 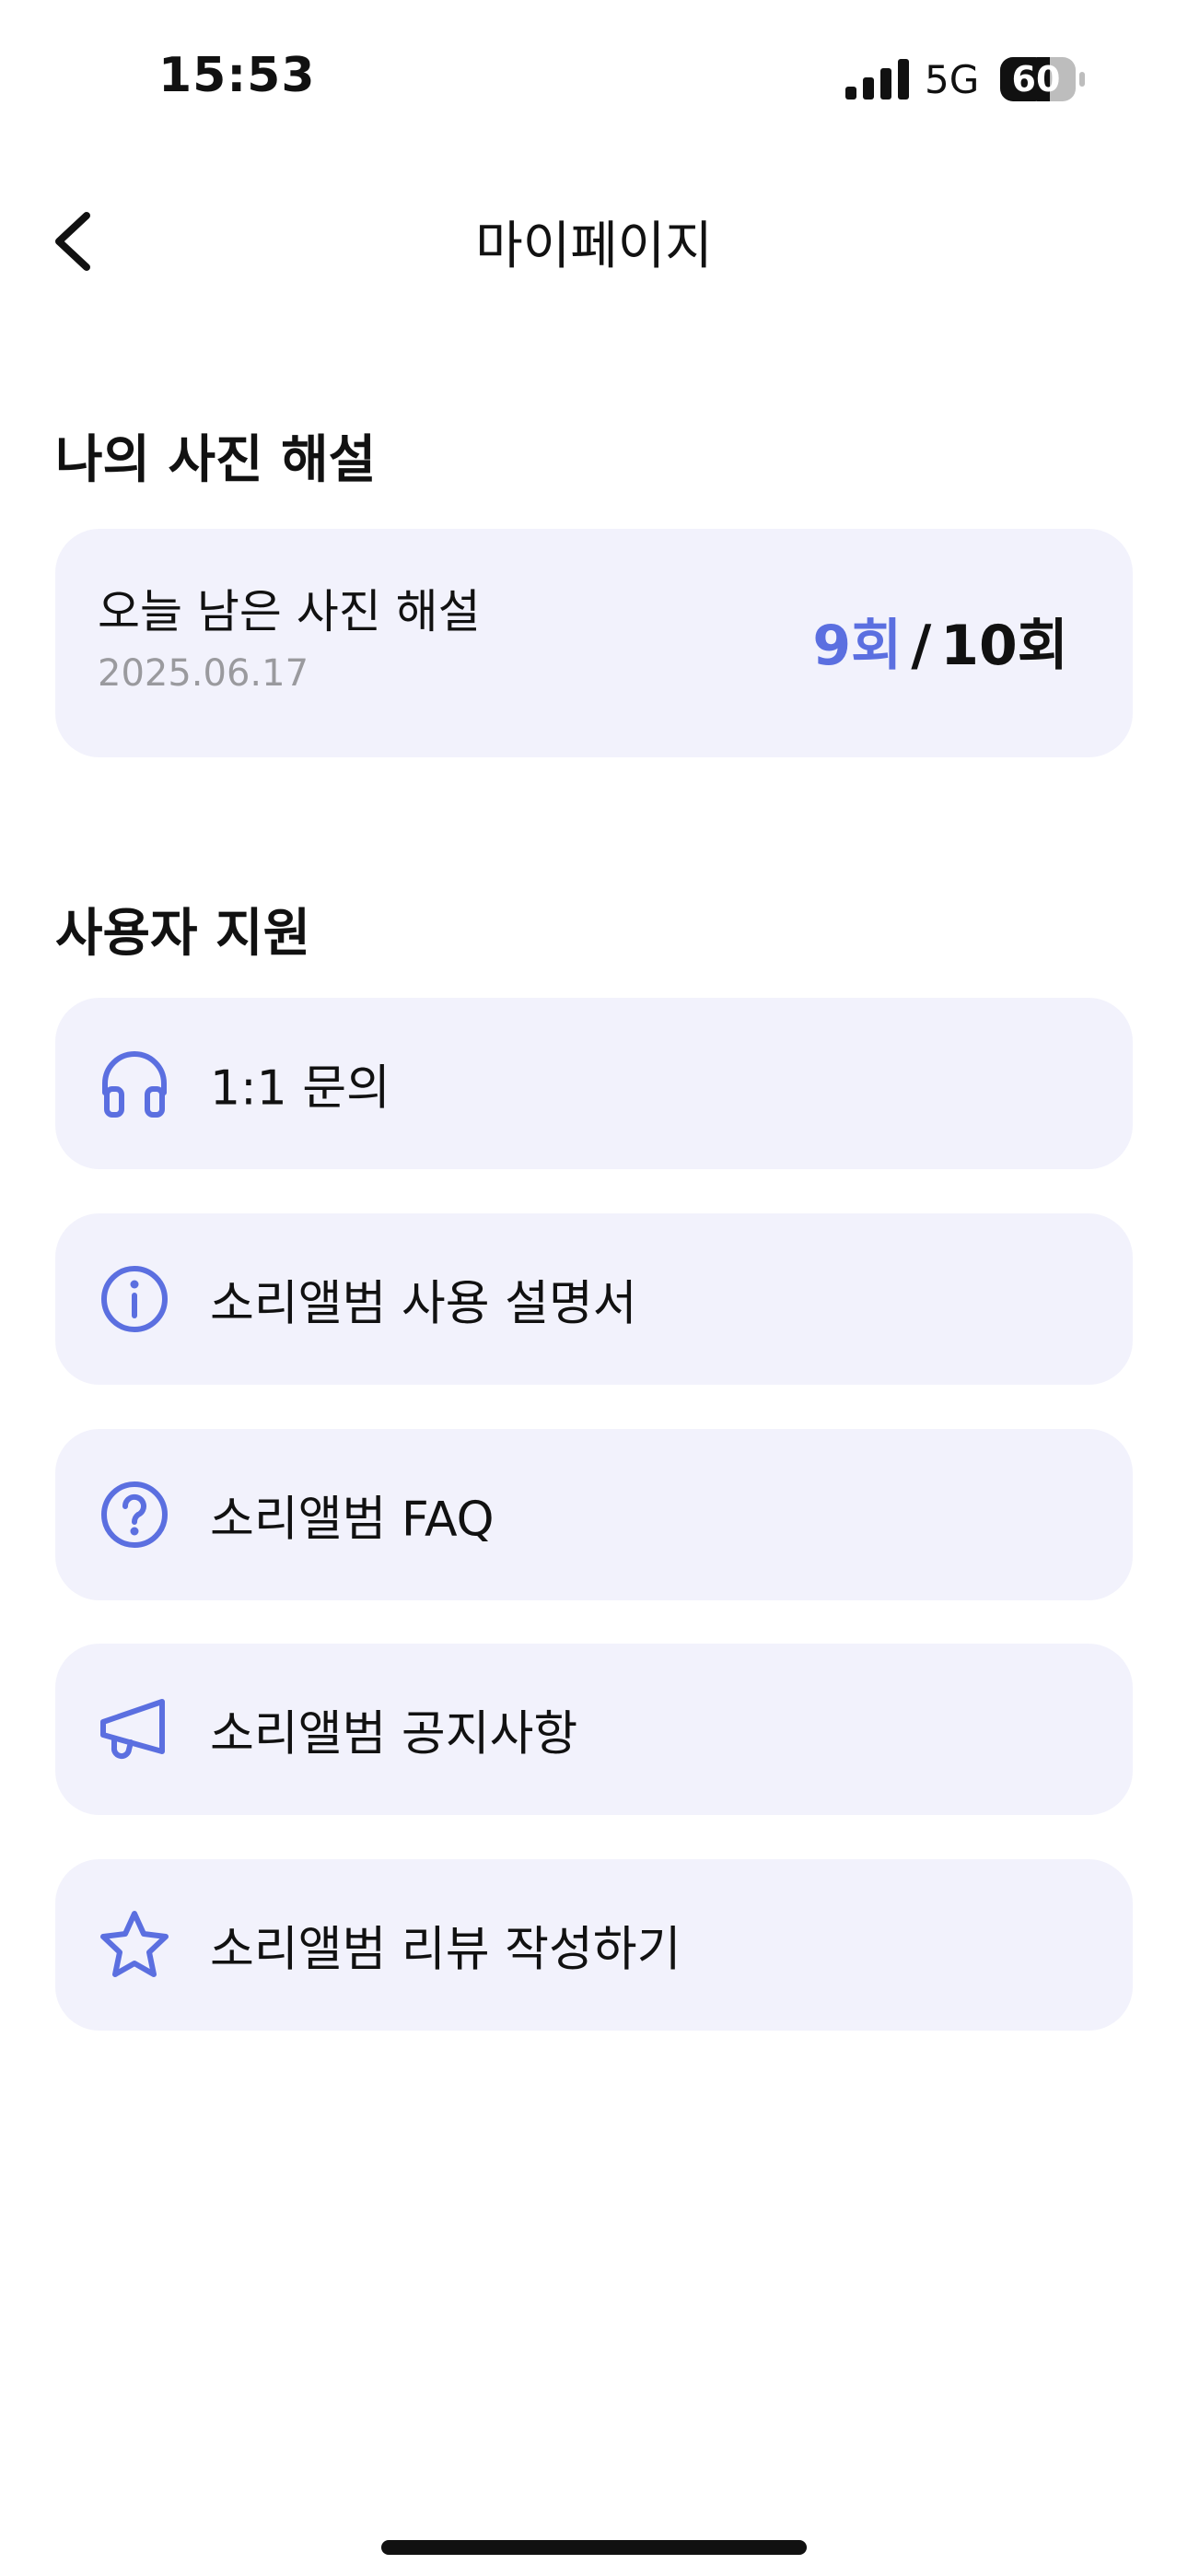 I want to click on question-icon, so click(x=134, y=1514).